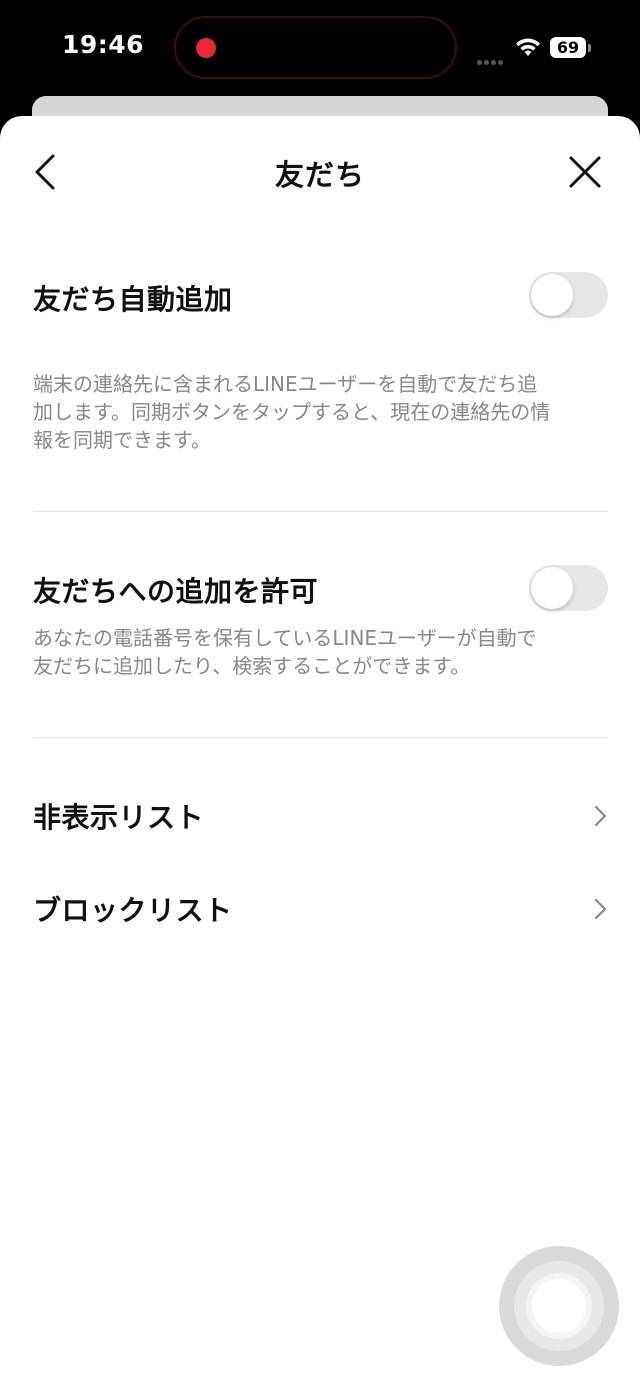 This screenshot has width=640, height=1387. I want to click on recording-dot-icon, so click(206, 48).